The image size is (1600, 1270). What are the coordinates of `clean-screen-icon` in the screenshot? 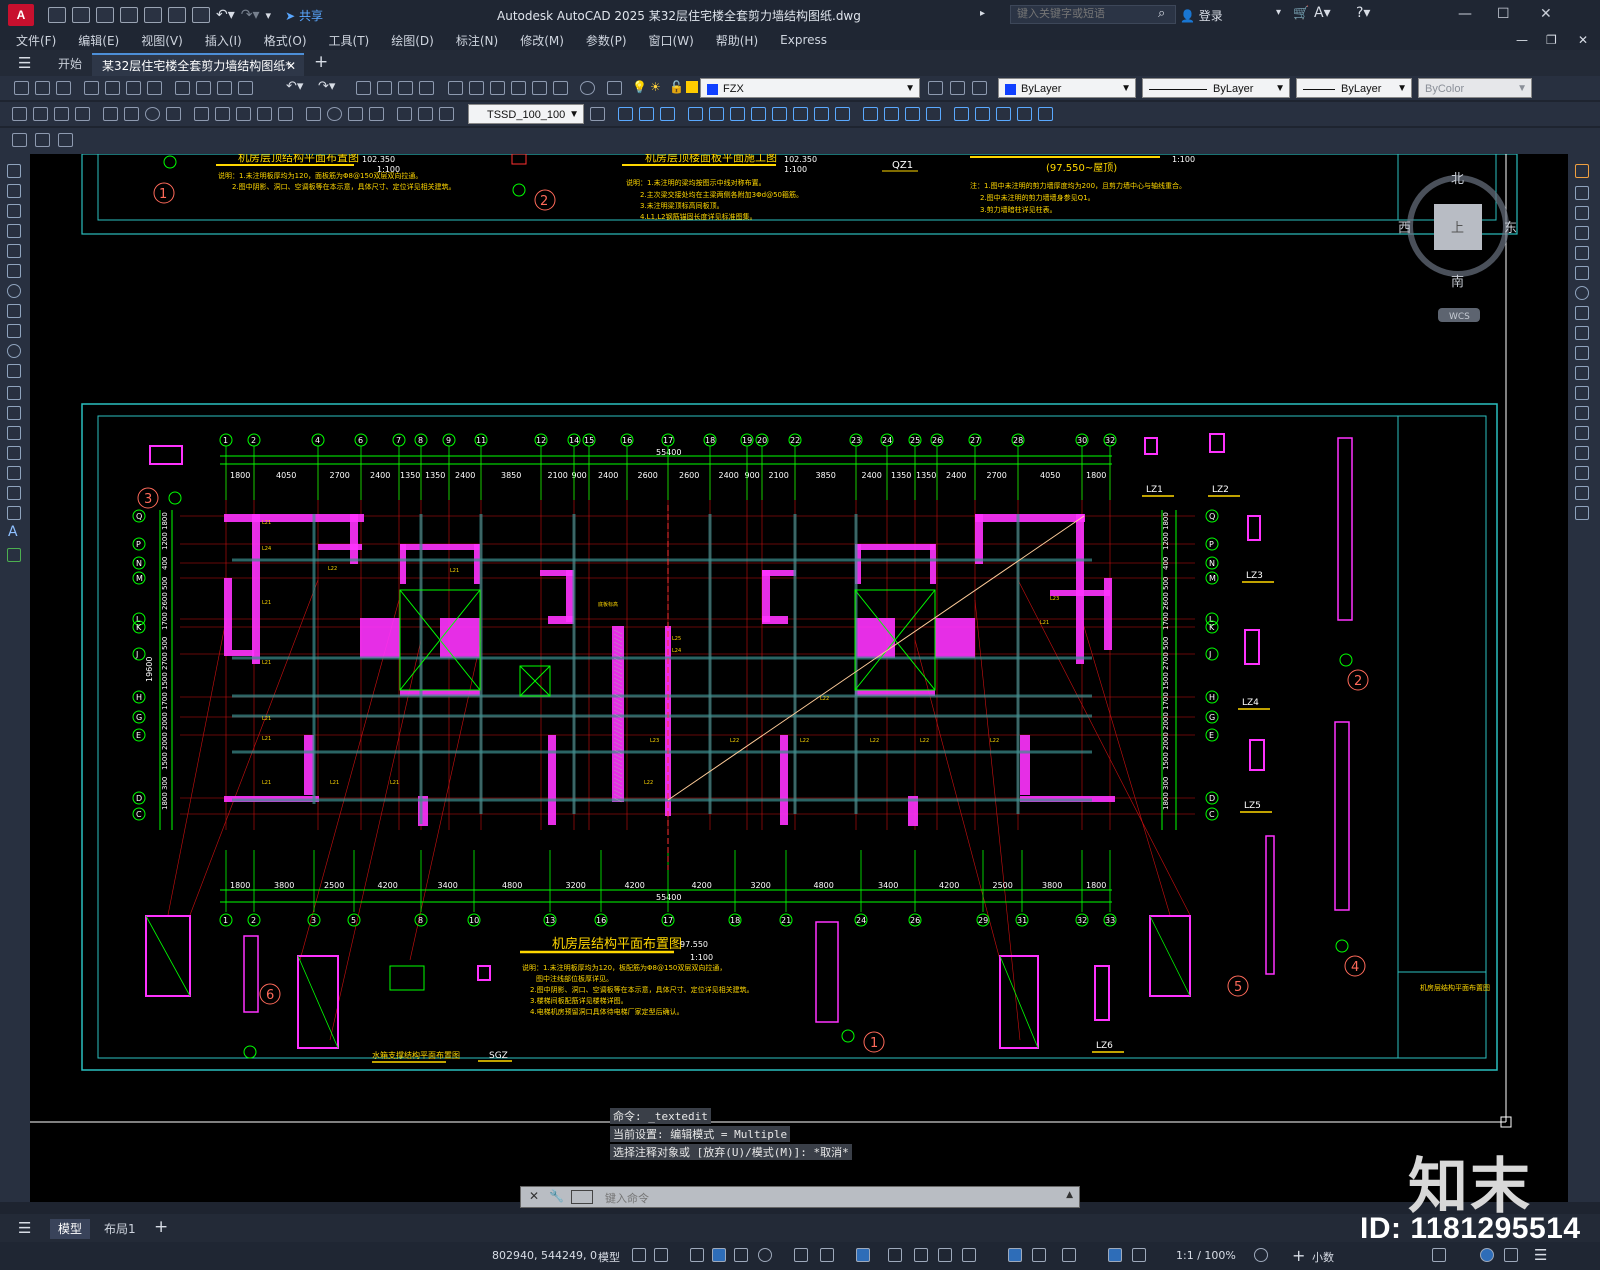 It's located at (1511, 1255).